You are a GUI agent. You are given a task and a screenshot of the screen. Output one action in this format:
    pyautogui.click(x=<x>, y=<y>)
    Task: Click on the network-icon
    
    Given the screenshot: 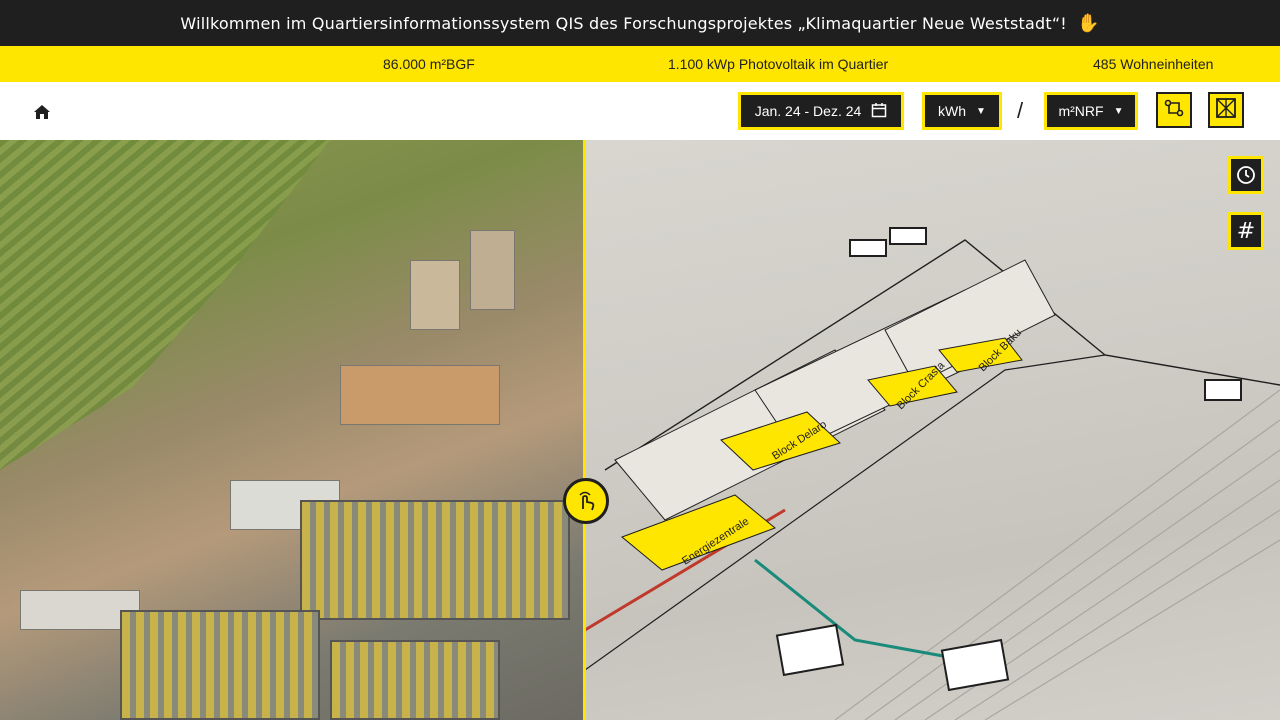 What is the action you would take?
    pyautogui.click(x=1174, y=110)
    